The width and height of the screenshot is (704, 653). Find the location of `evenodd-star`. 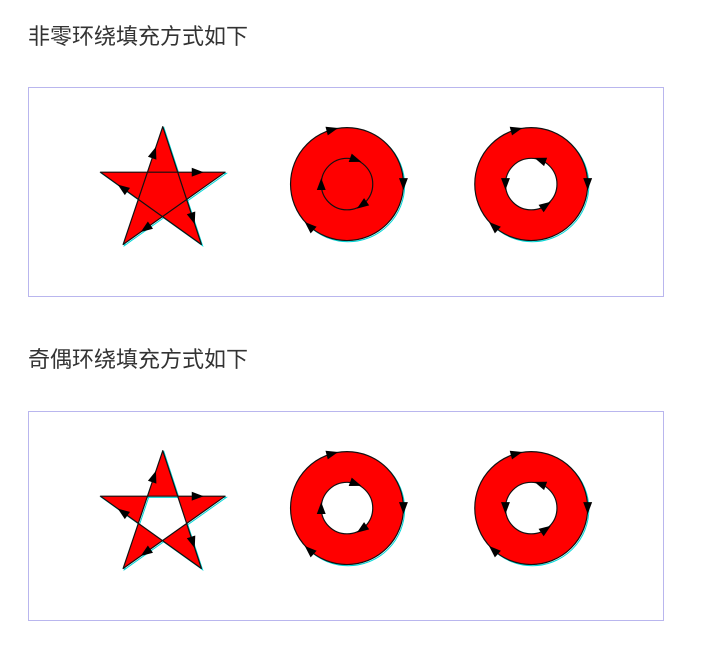

evenodd-star is located at coordinates (163, 510).